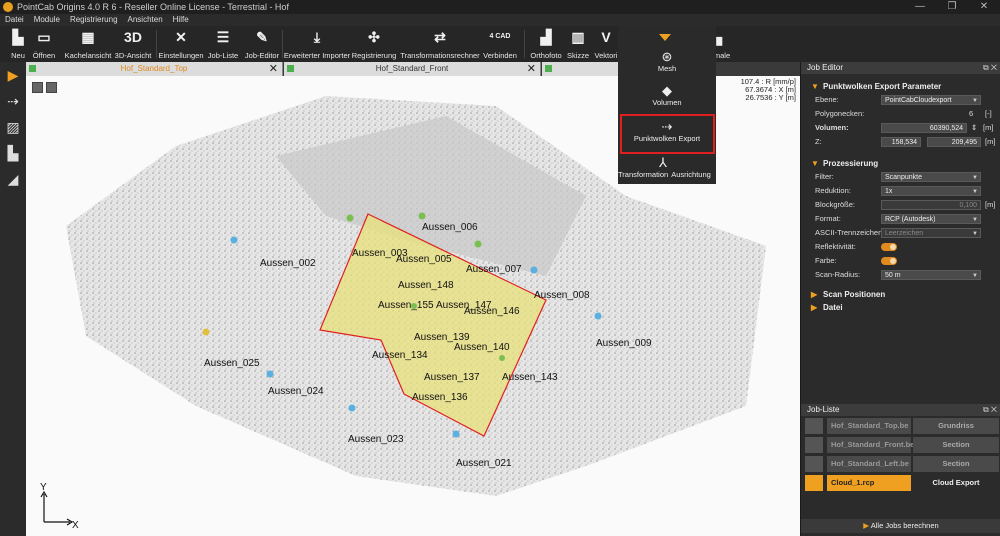 This screenshot has width=1000, height=536. Describe the element at coordinates (931, 100) in the screenshot. I see `ebene-select: PointCabCloudexport ▼` at that location.